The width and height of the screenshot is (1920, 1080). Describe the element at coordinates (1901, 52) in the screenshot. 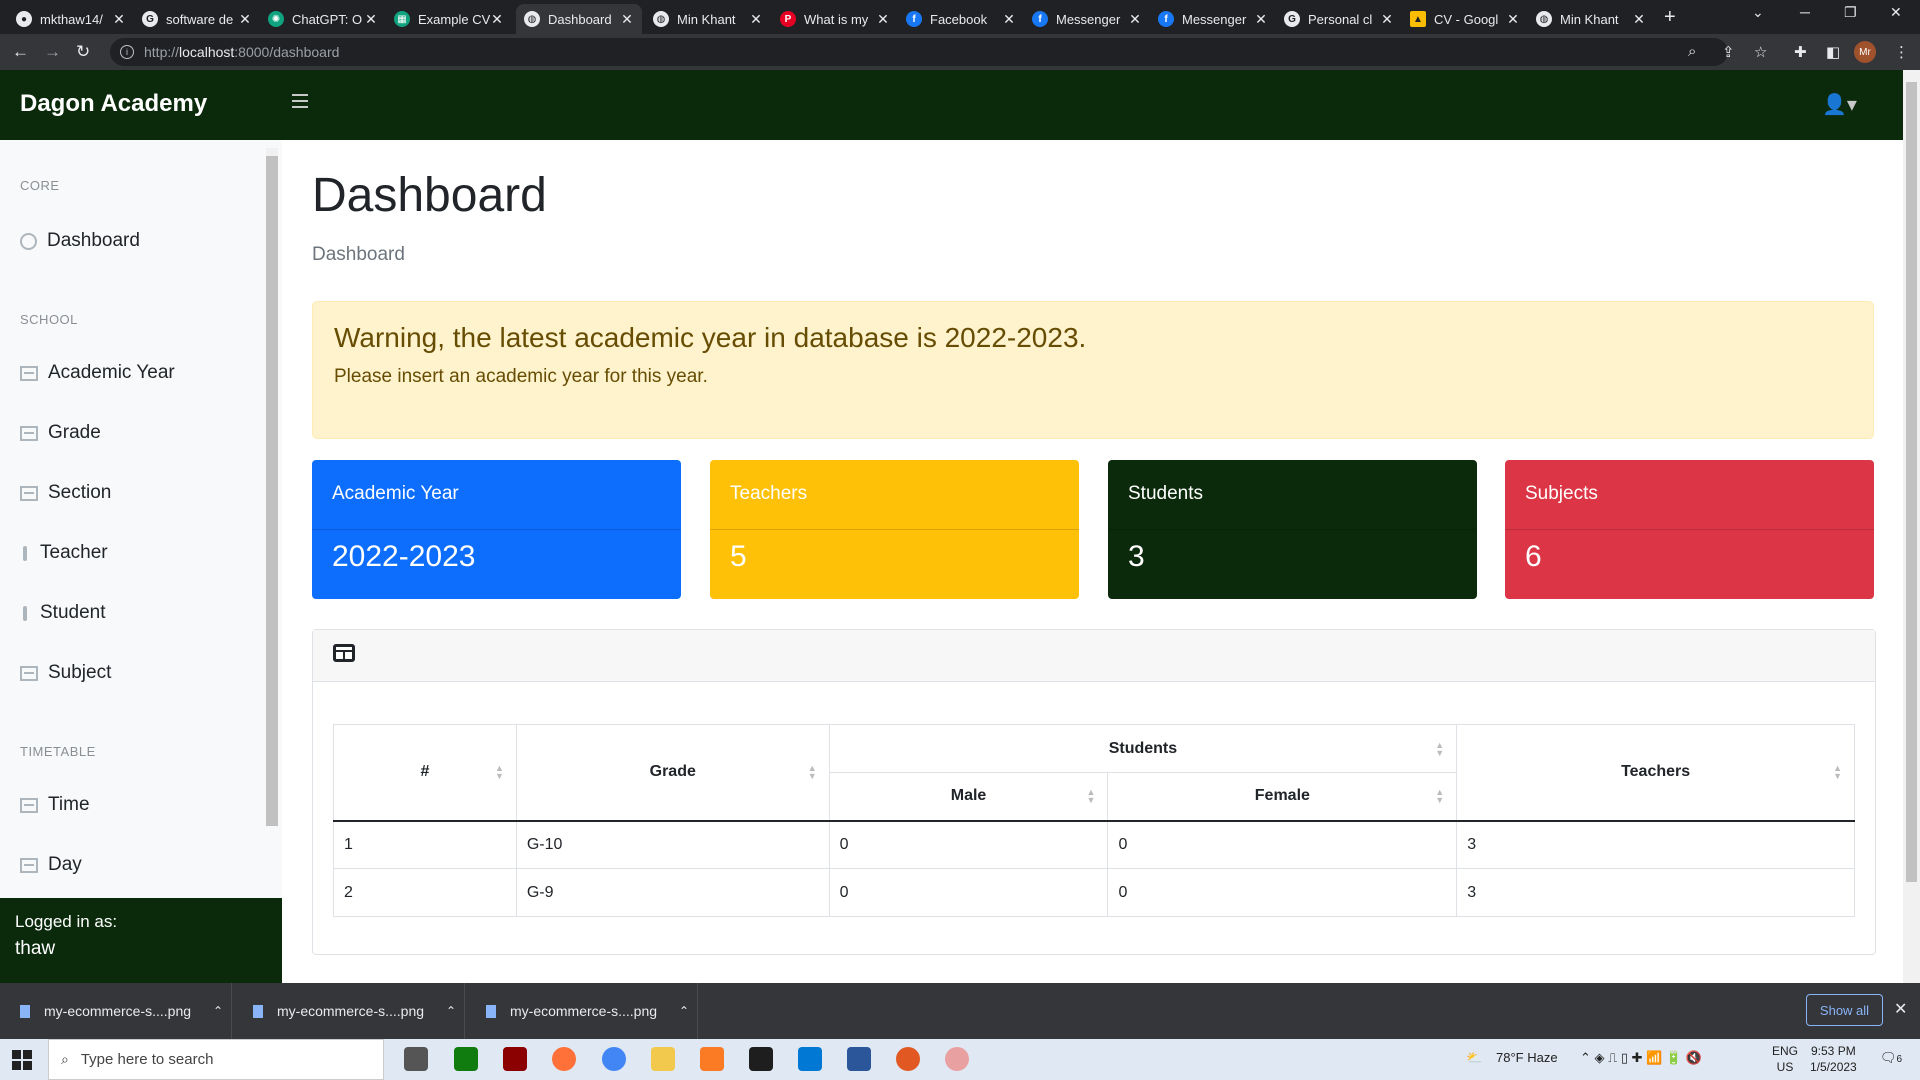

I see `browser-menu-icon: ⋮` at that location.